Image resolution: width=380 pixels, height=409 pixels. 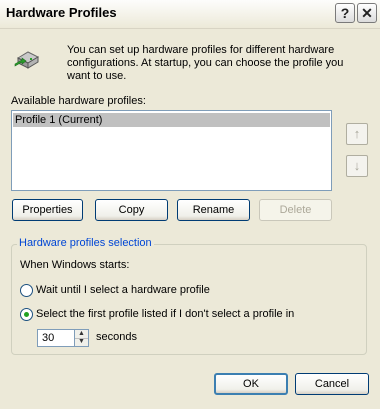 What do you see at coordinates (26, 290) in the screenshot?
I see `radio-wait` at bounding box center [26, 290].